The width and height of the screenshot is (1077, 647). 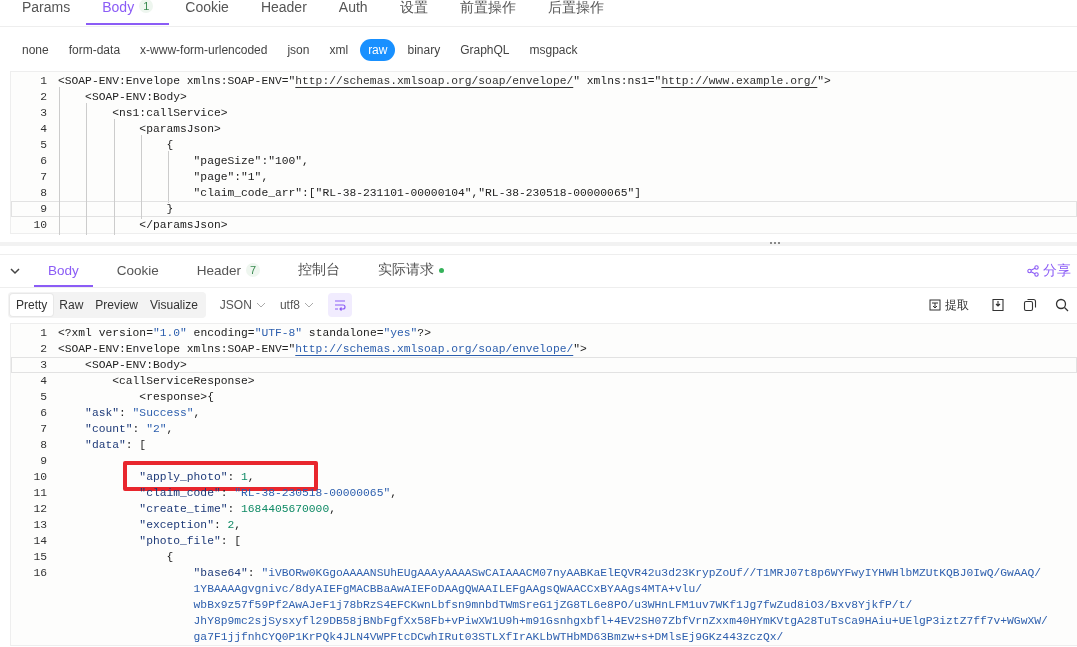 What do you see at coordinates (117, 305) in the screenshot?
I see `view-mode-option: Preview` at bounding box center [117, 305].